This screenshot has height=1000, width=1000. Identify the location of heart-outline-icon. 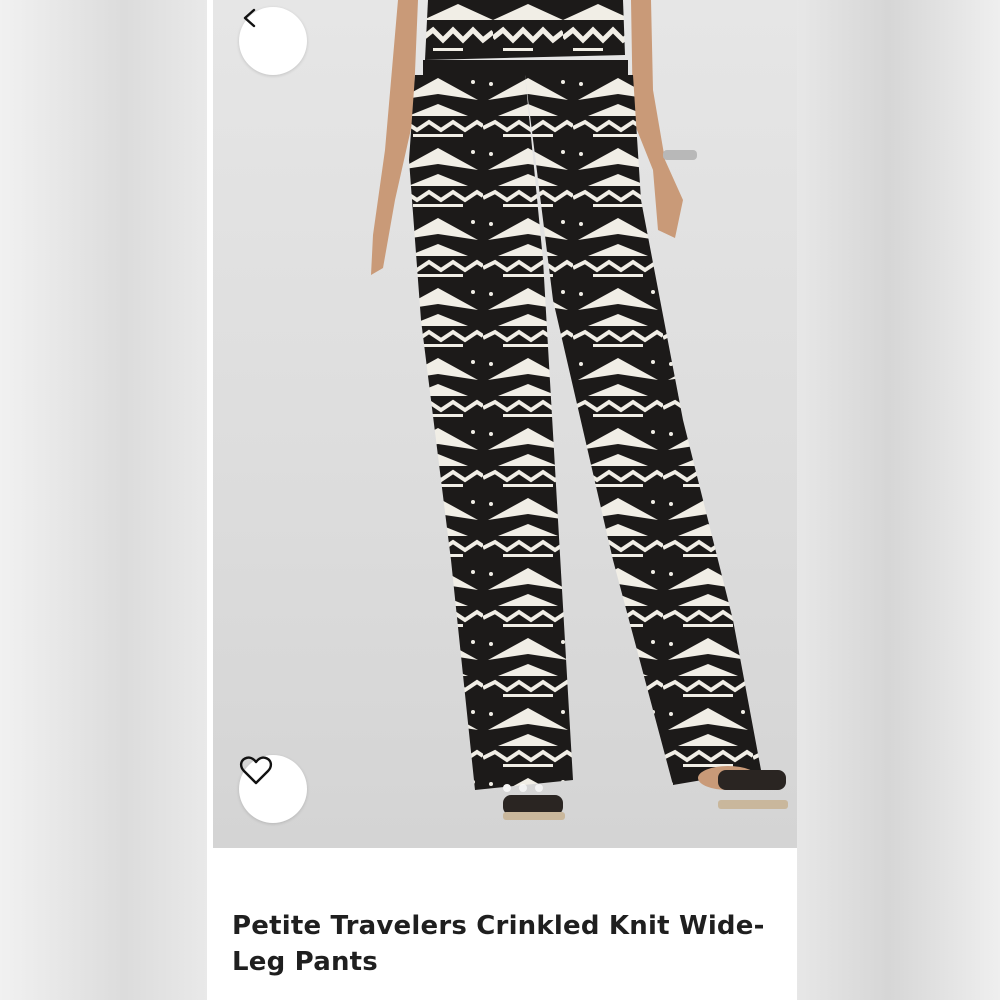
(256, 770).